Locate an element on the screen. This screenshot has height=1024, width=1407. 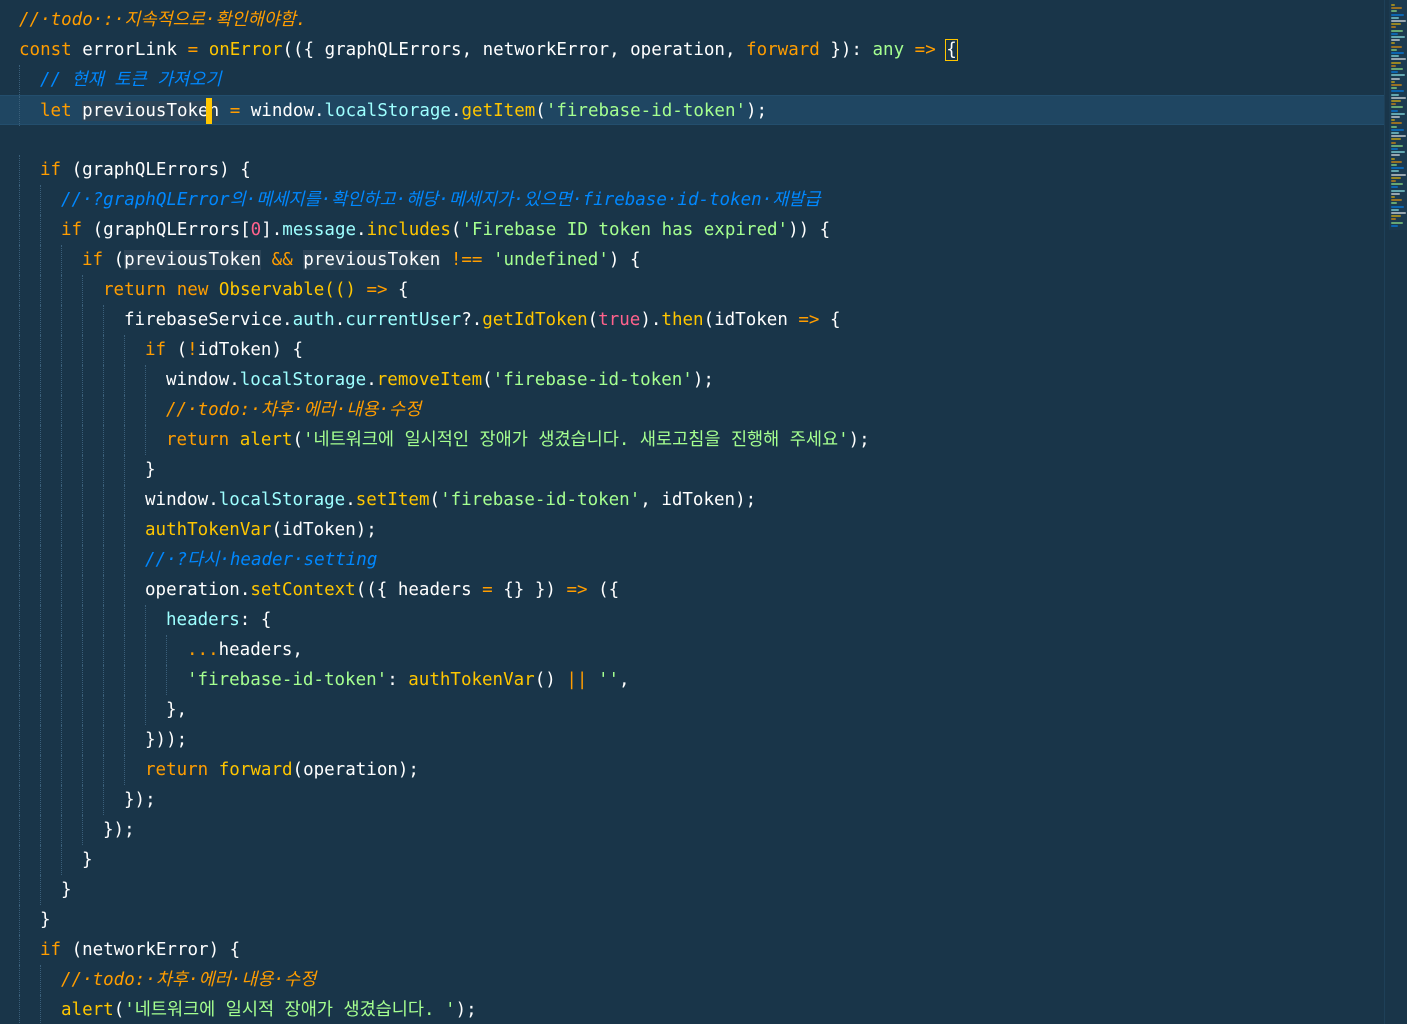
minimap is located at coordinates (1398, 115).